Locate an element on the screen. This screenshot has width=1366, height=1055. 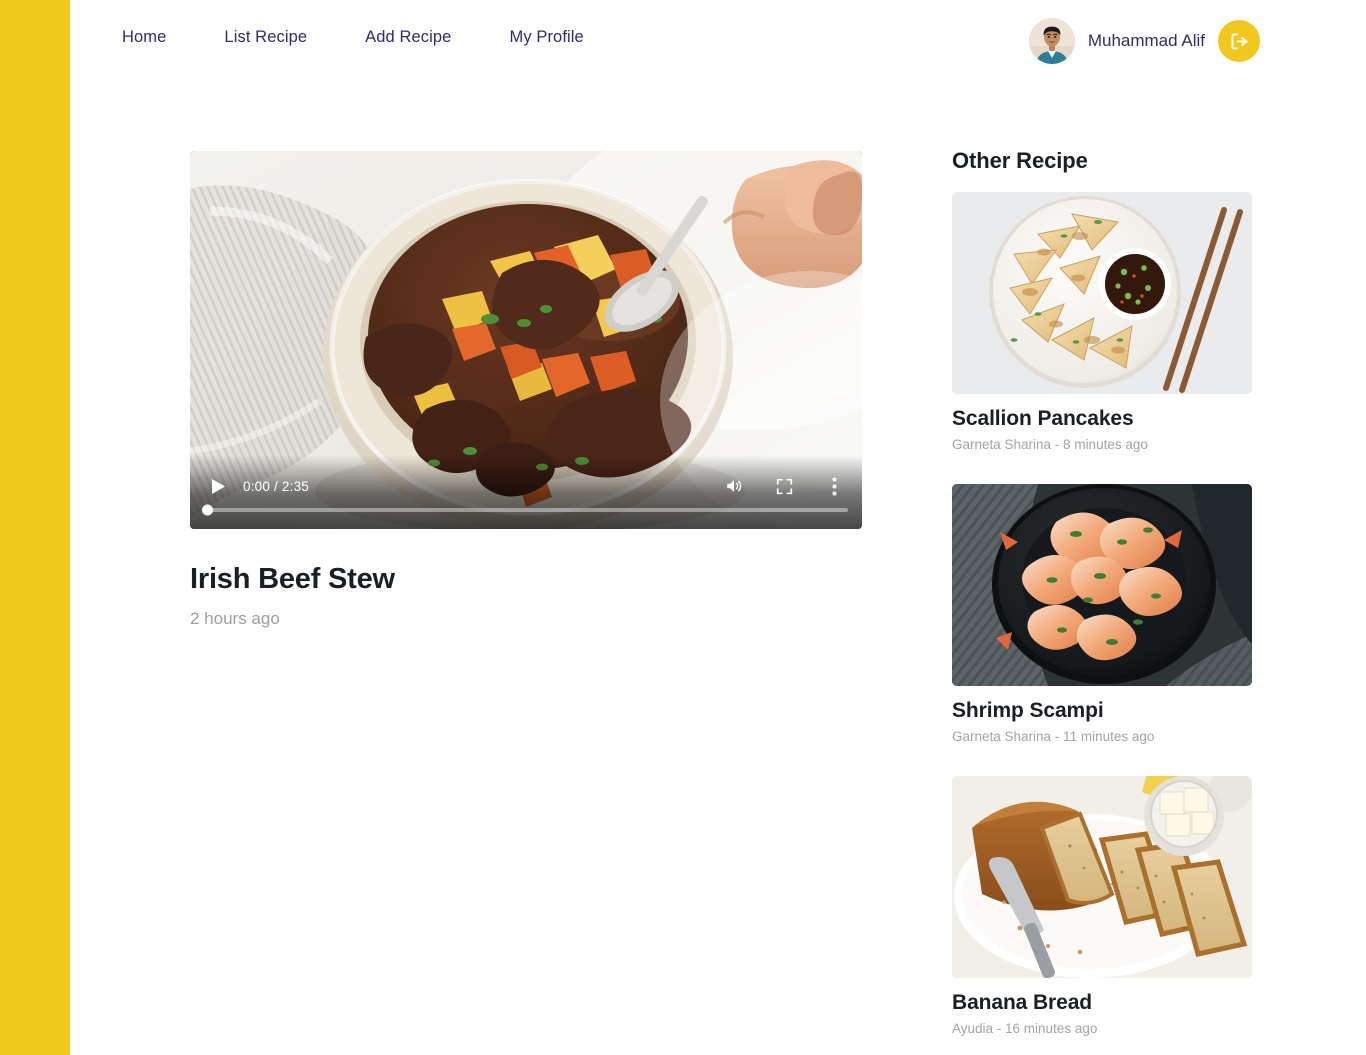
recipe-meta: Garneta Sharina - 11 minutes ago is located at coordinates (1053, 736).